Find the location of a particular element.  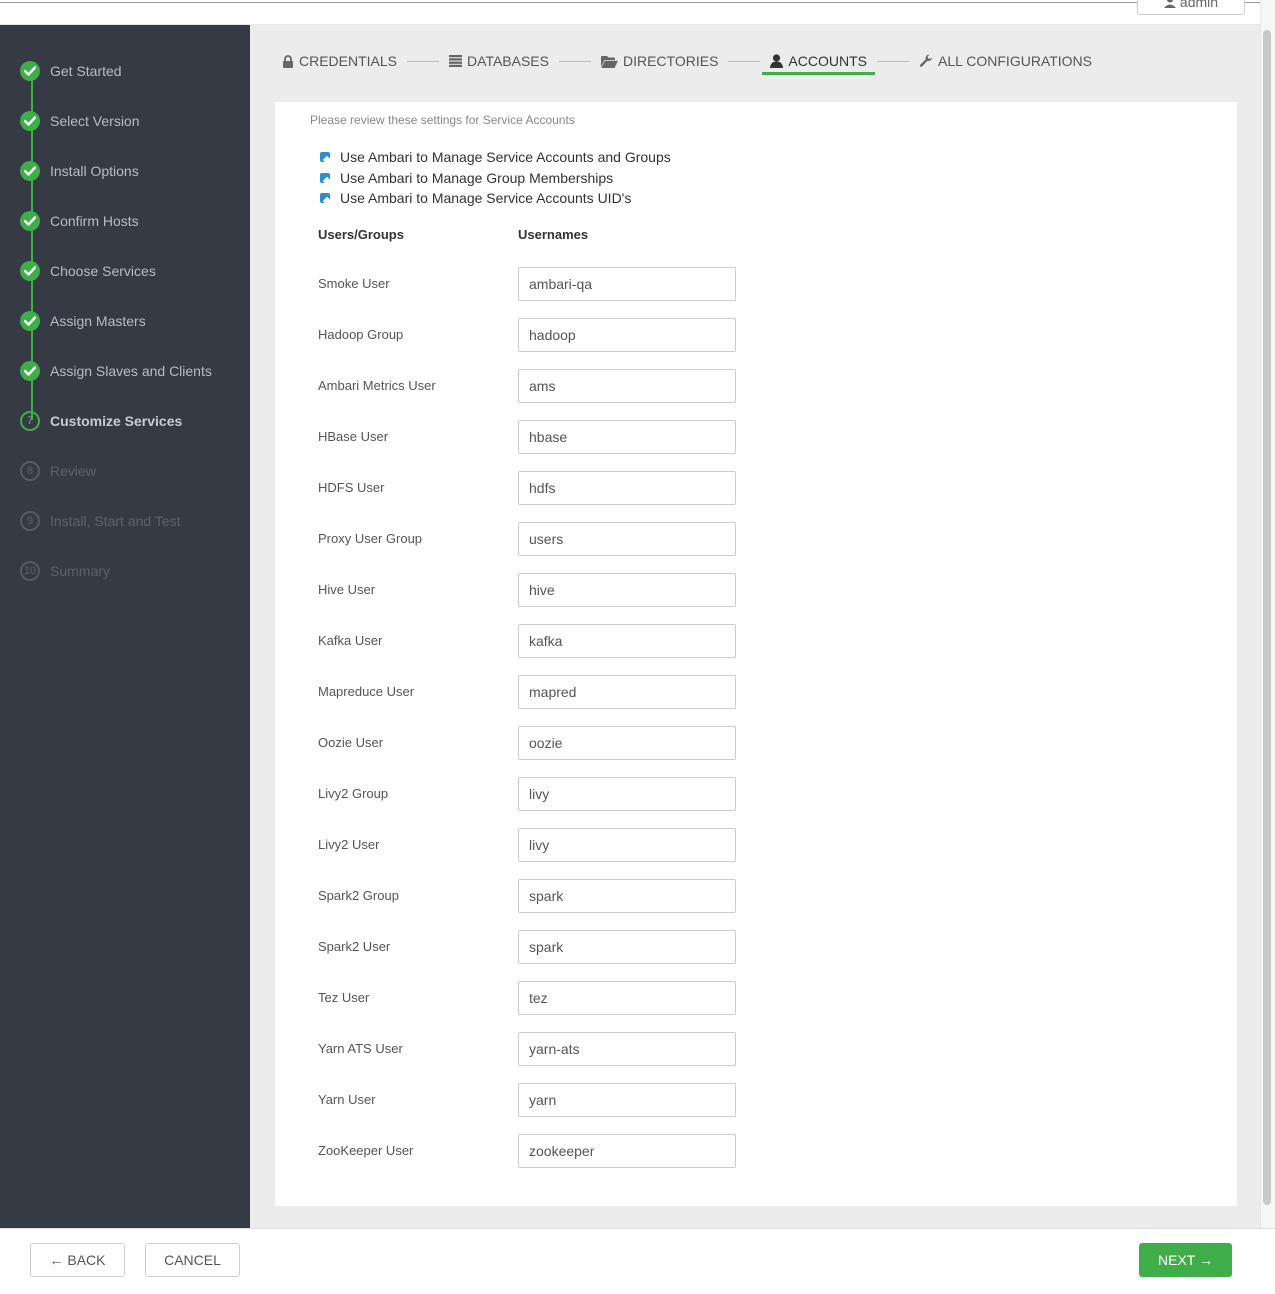

account-row: Livy2 Group is located at coordinates (528, 794).